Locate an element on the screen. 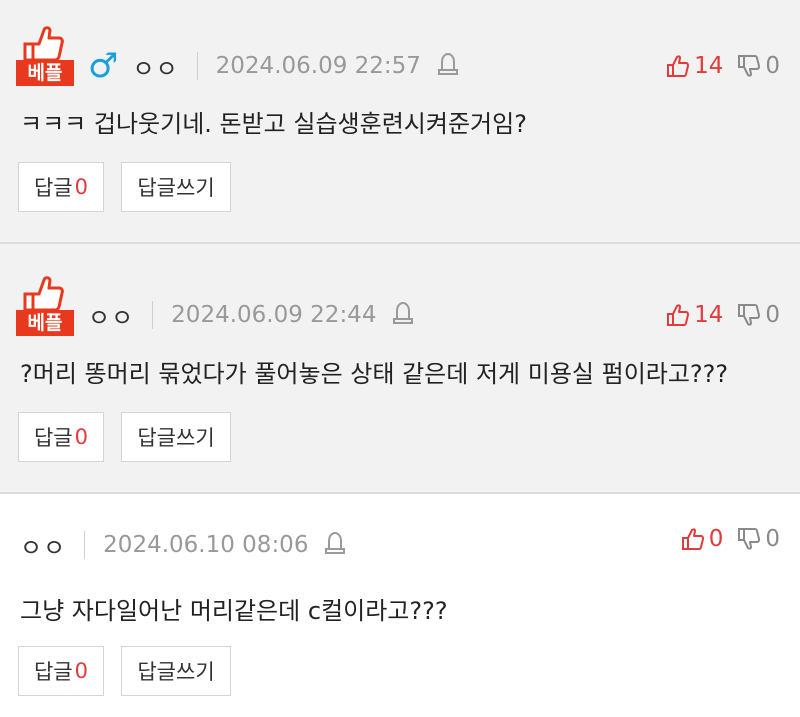  comment-date: 2024.06.10 08:06 is located at coordinates (206, 545).